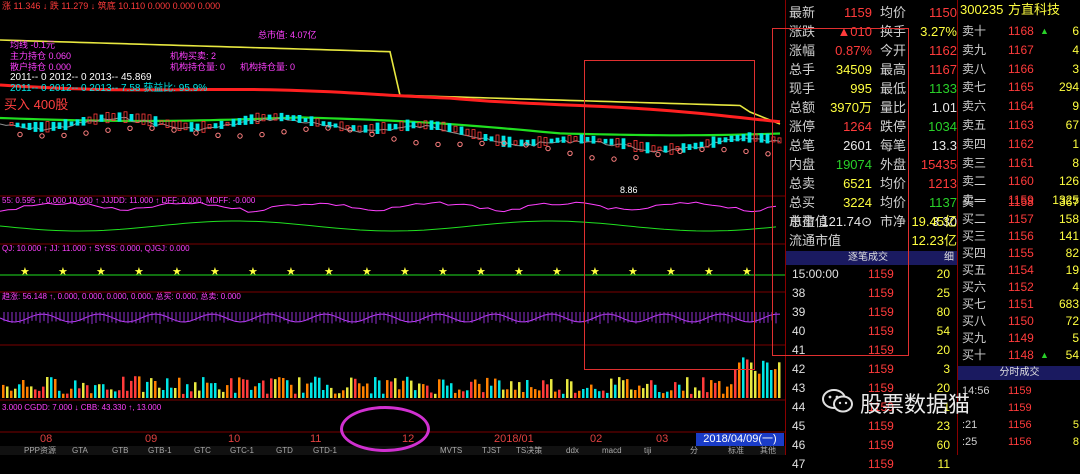 Image resolution: width=1080 pixels, height=474 pixels. What do you see at coordinates (612, 450) in the screenshot?
I see `indicator-tab: macd` at bounding box center [612, 450].